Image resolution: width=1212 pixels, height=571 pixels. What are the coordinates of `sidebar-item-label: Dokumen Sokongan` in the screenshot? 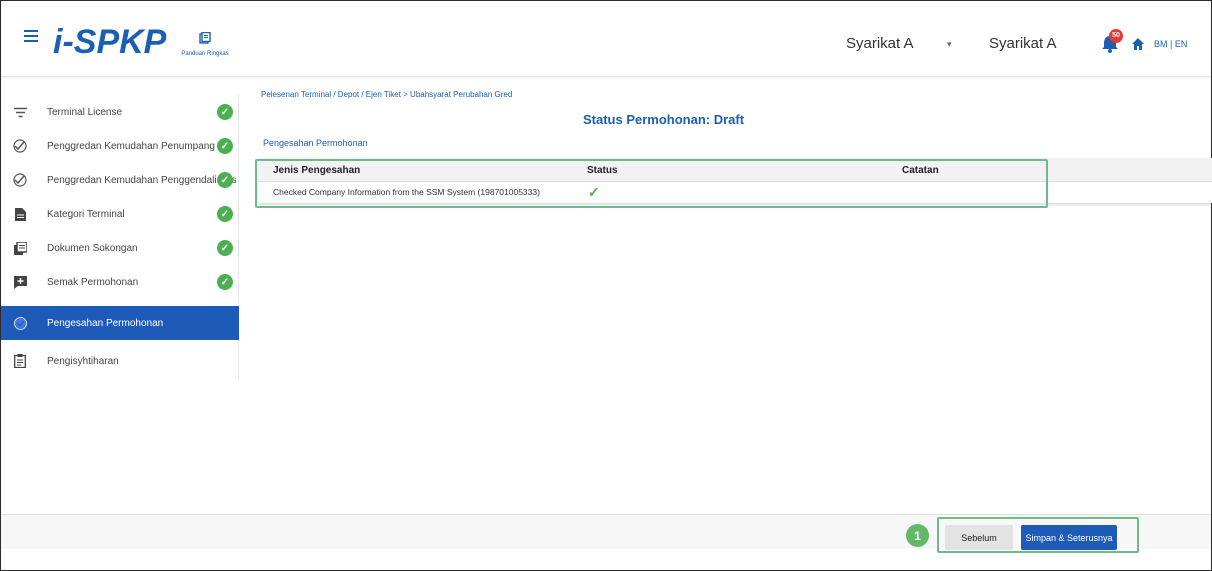 It's located at (92, 248).